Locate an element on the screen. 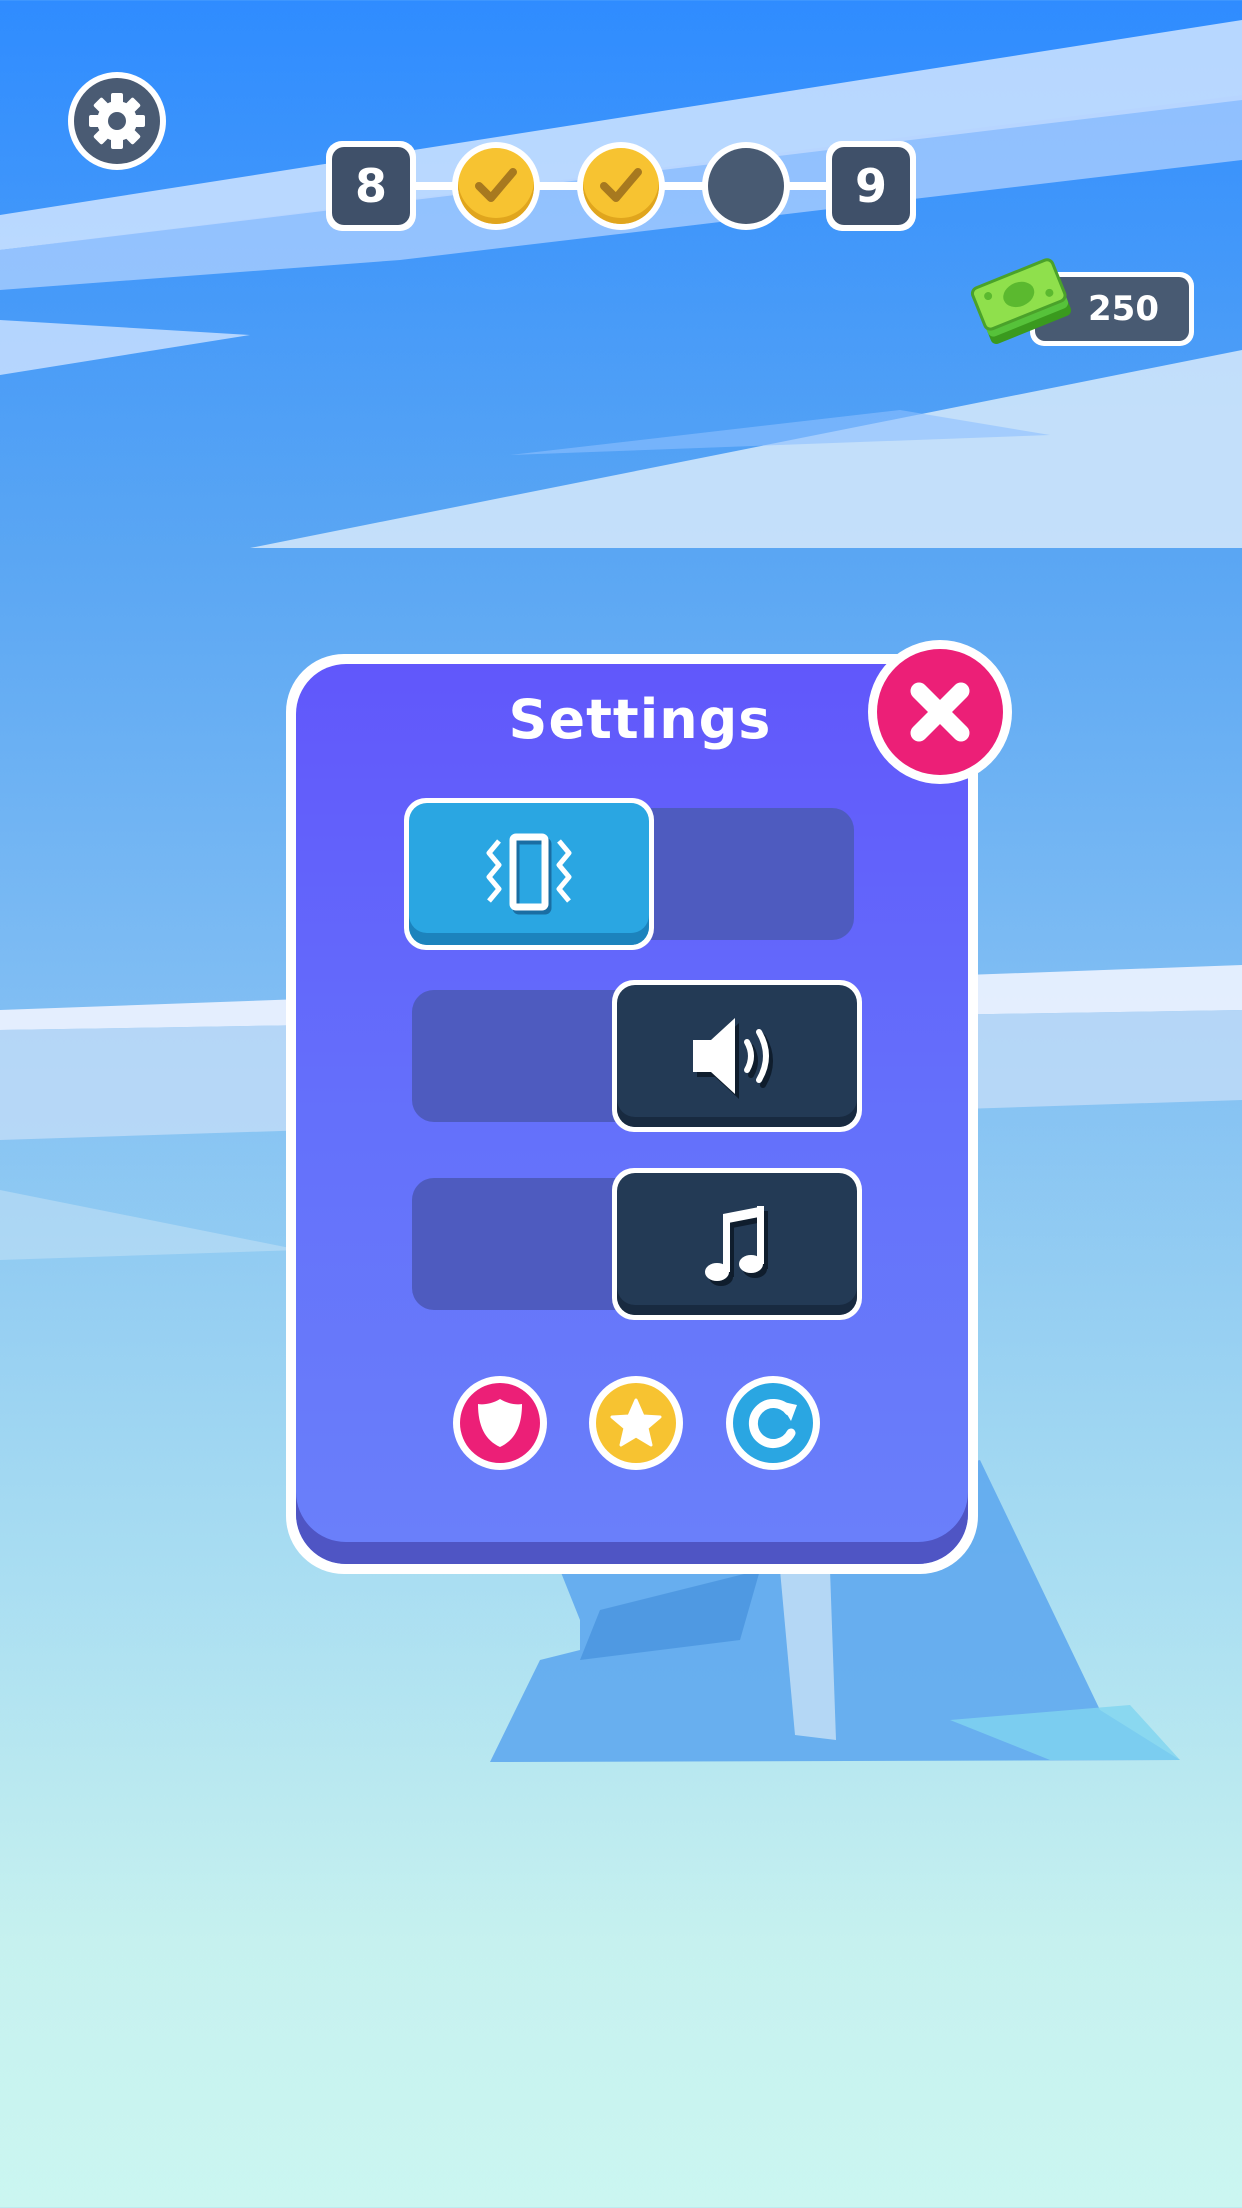 The image size is (1242, 2208). restore-icon is located at coordinates (772, 1423).